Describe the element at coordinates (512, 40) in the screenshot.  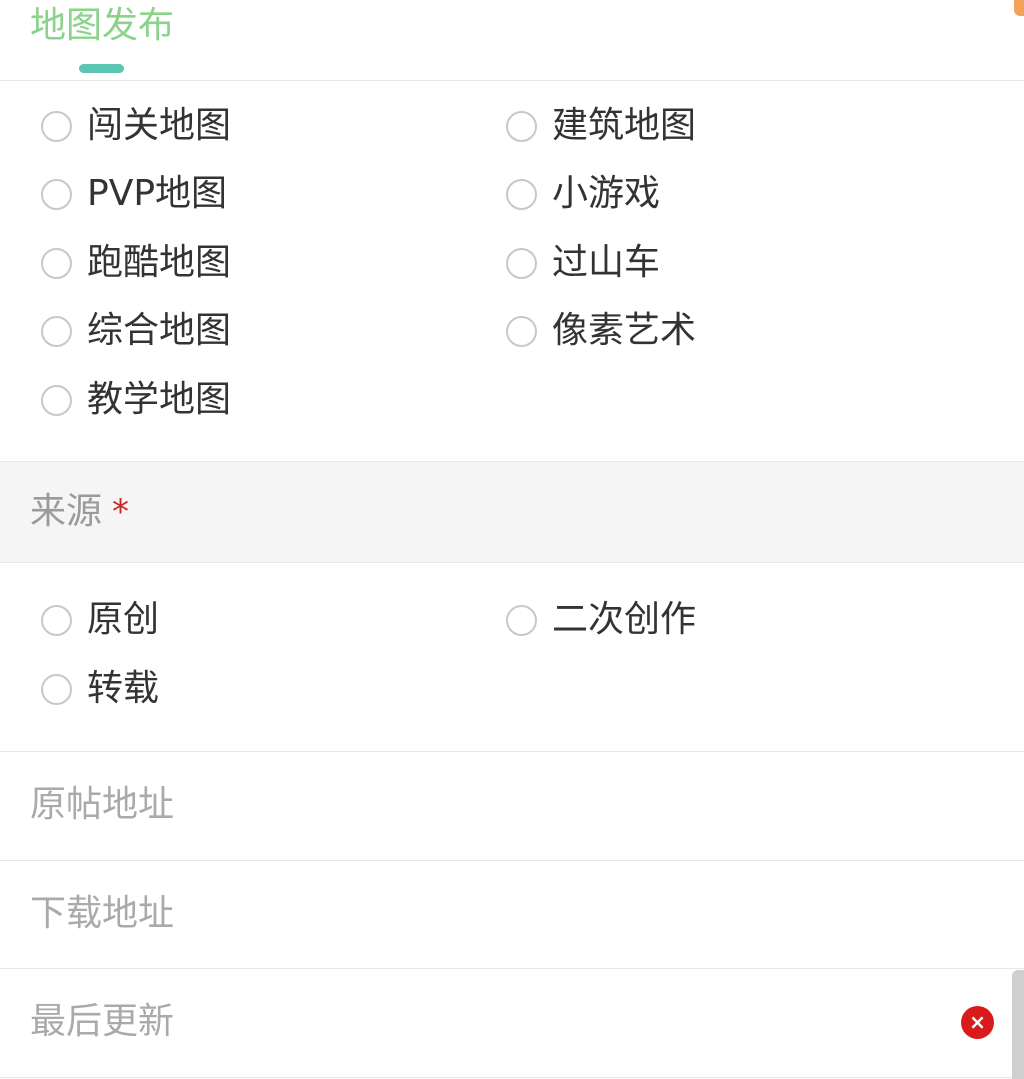
I see `tab-bar: 地图发布` at that location.